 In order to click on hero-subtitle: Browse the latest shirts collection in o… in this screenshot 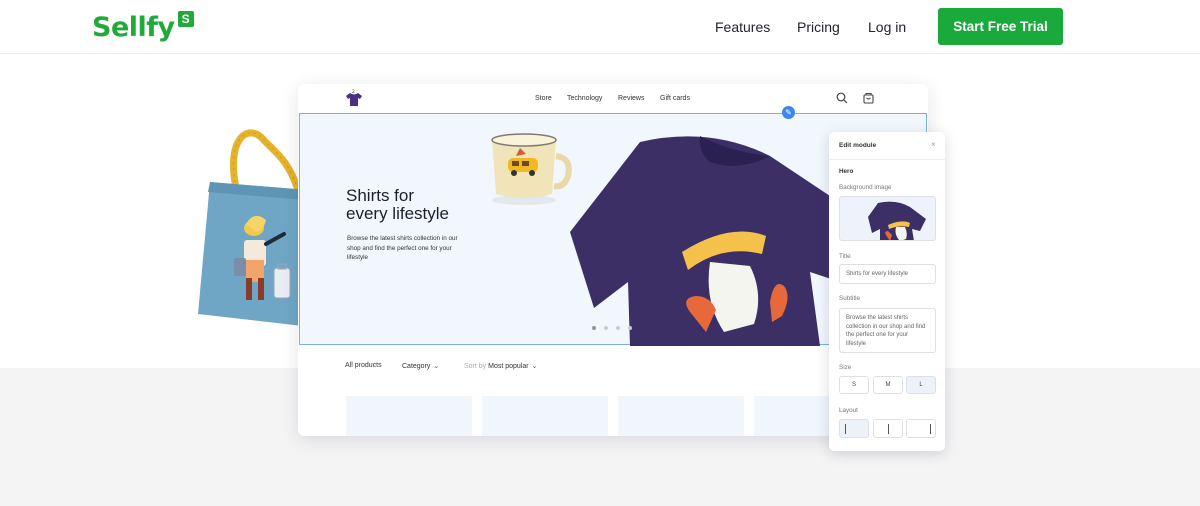, I will do `click(402, 248)`.